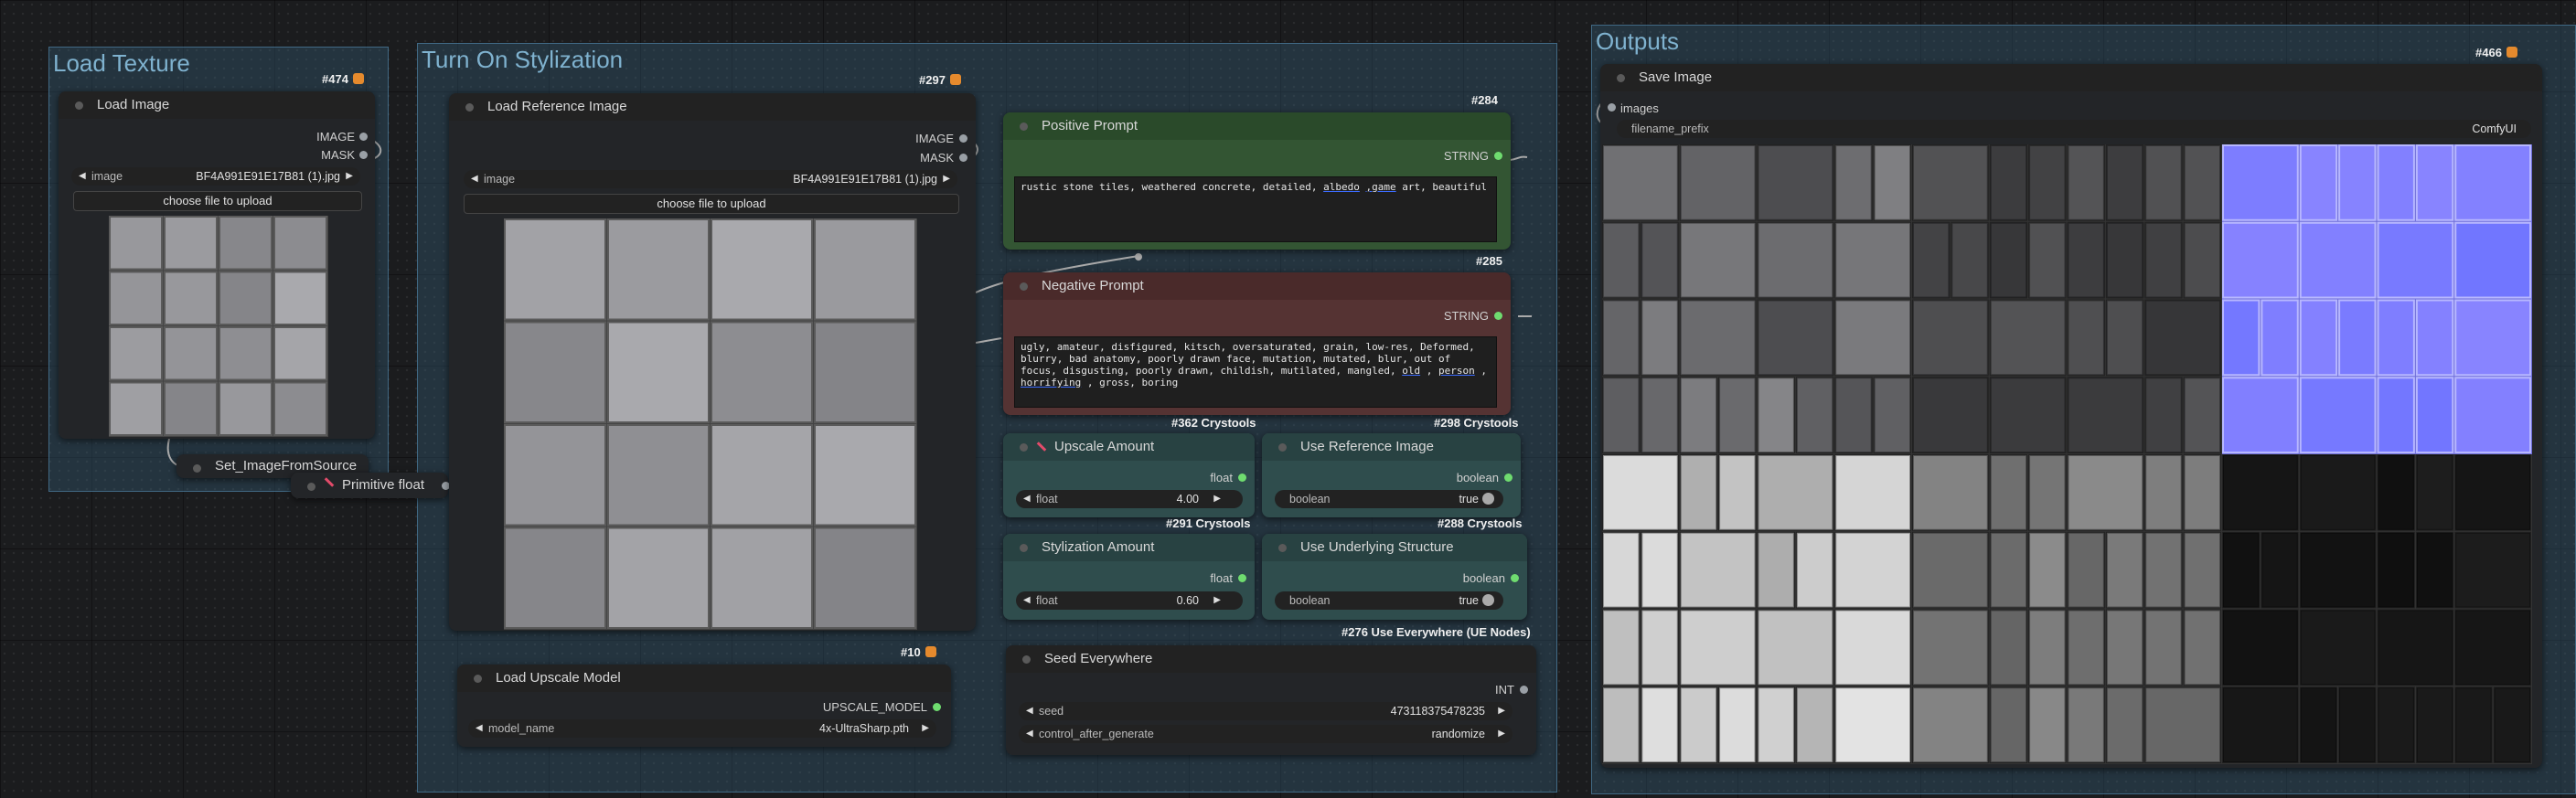  I want to click on node-id-badge: #10, so click(918, 652).